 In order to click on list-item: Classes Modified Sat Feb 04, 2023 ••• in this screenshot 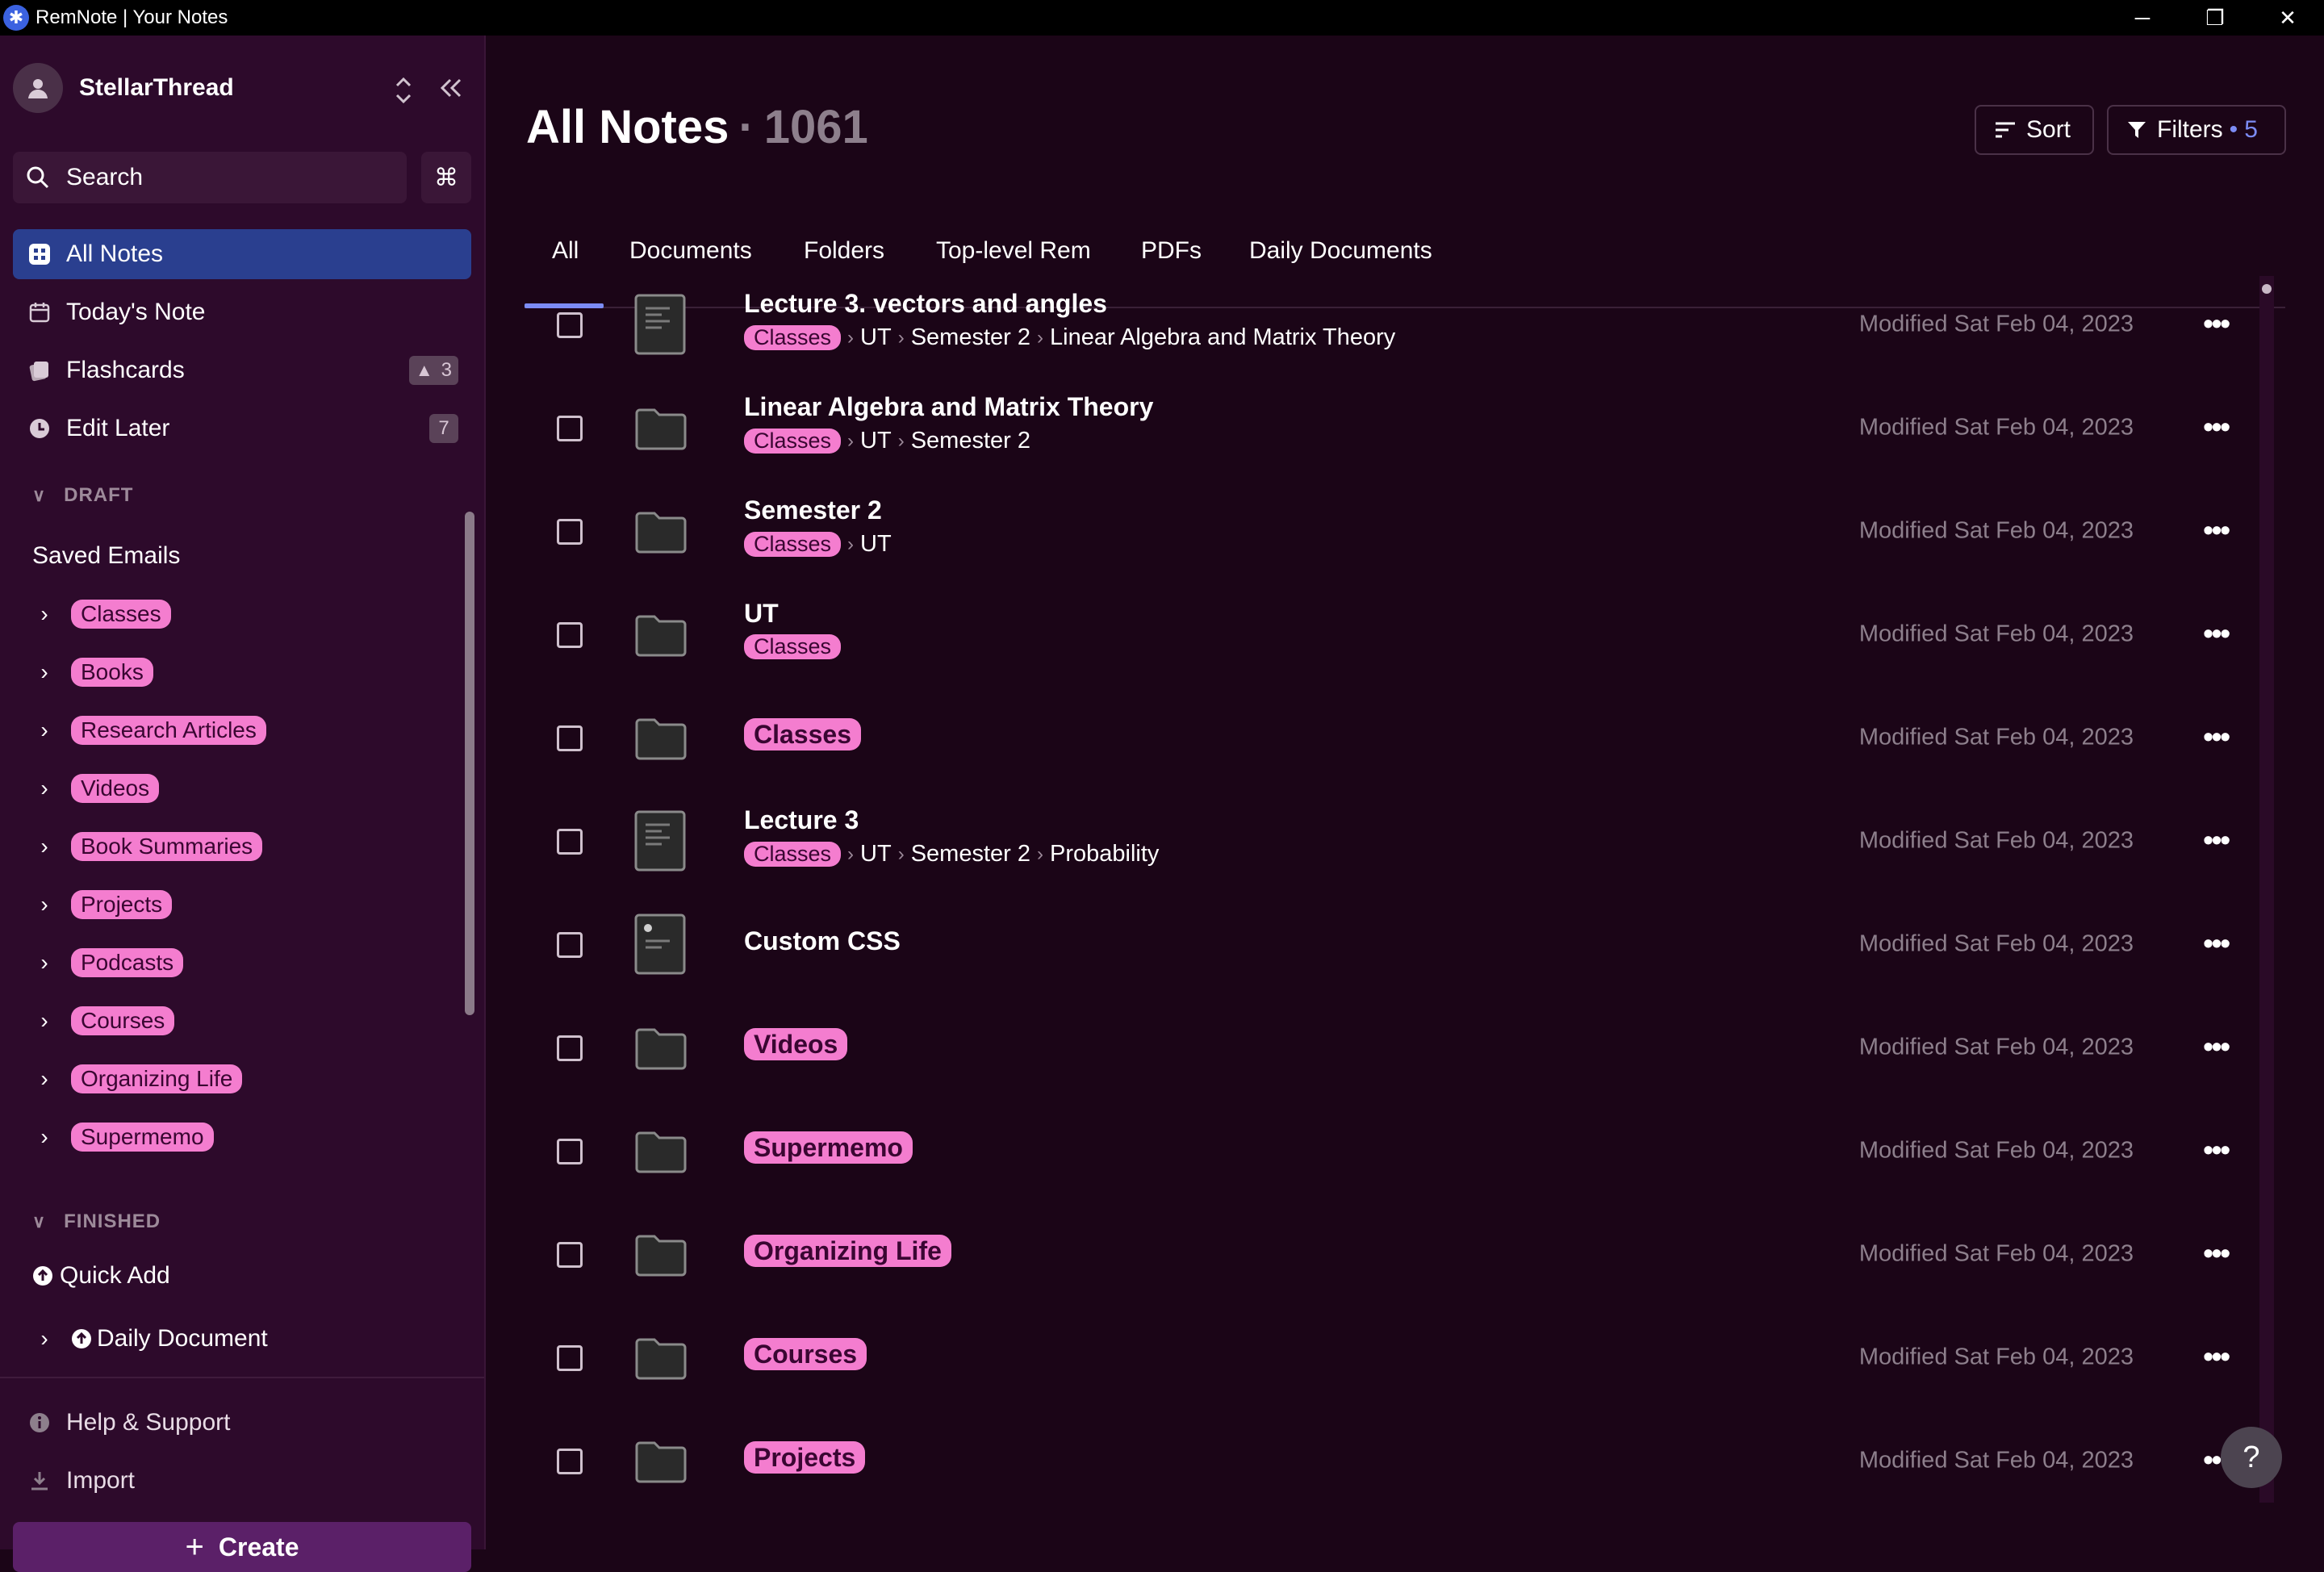, I will do `click(1405, 737)`.